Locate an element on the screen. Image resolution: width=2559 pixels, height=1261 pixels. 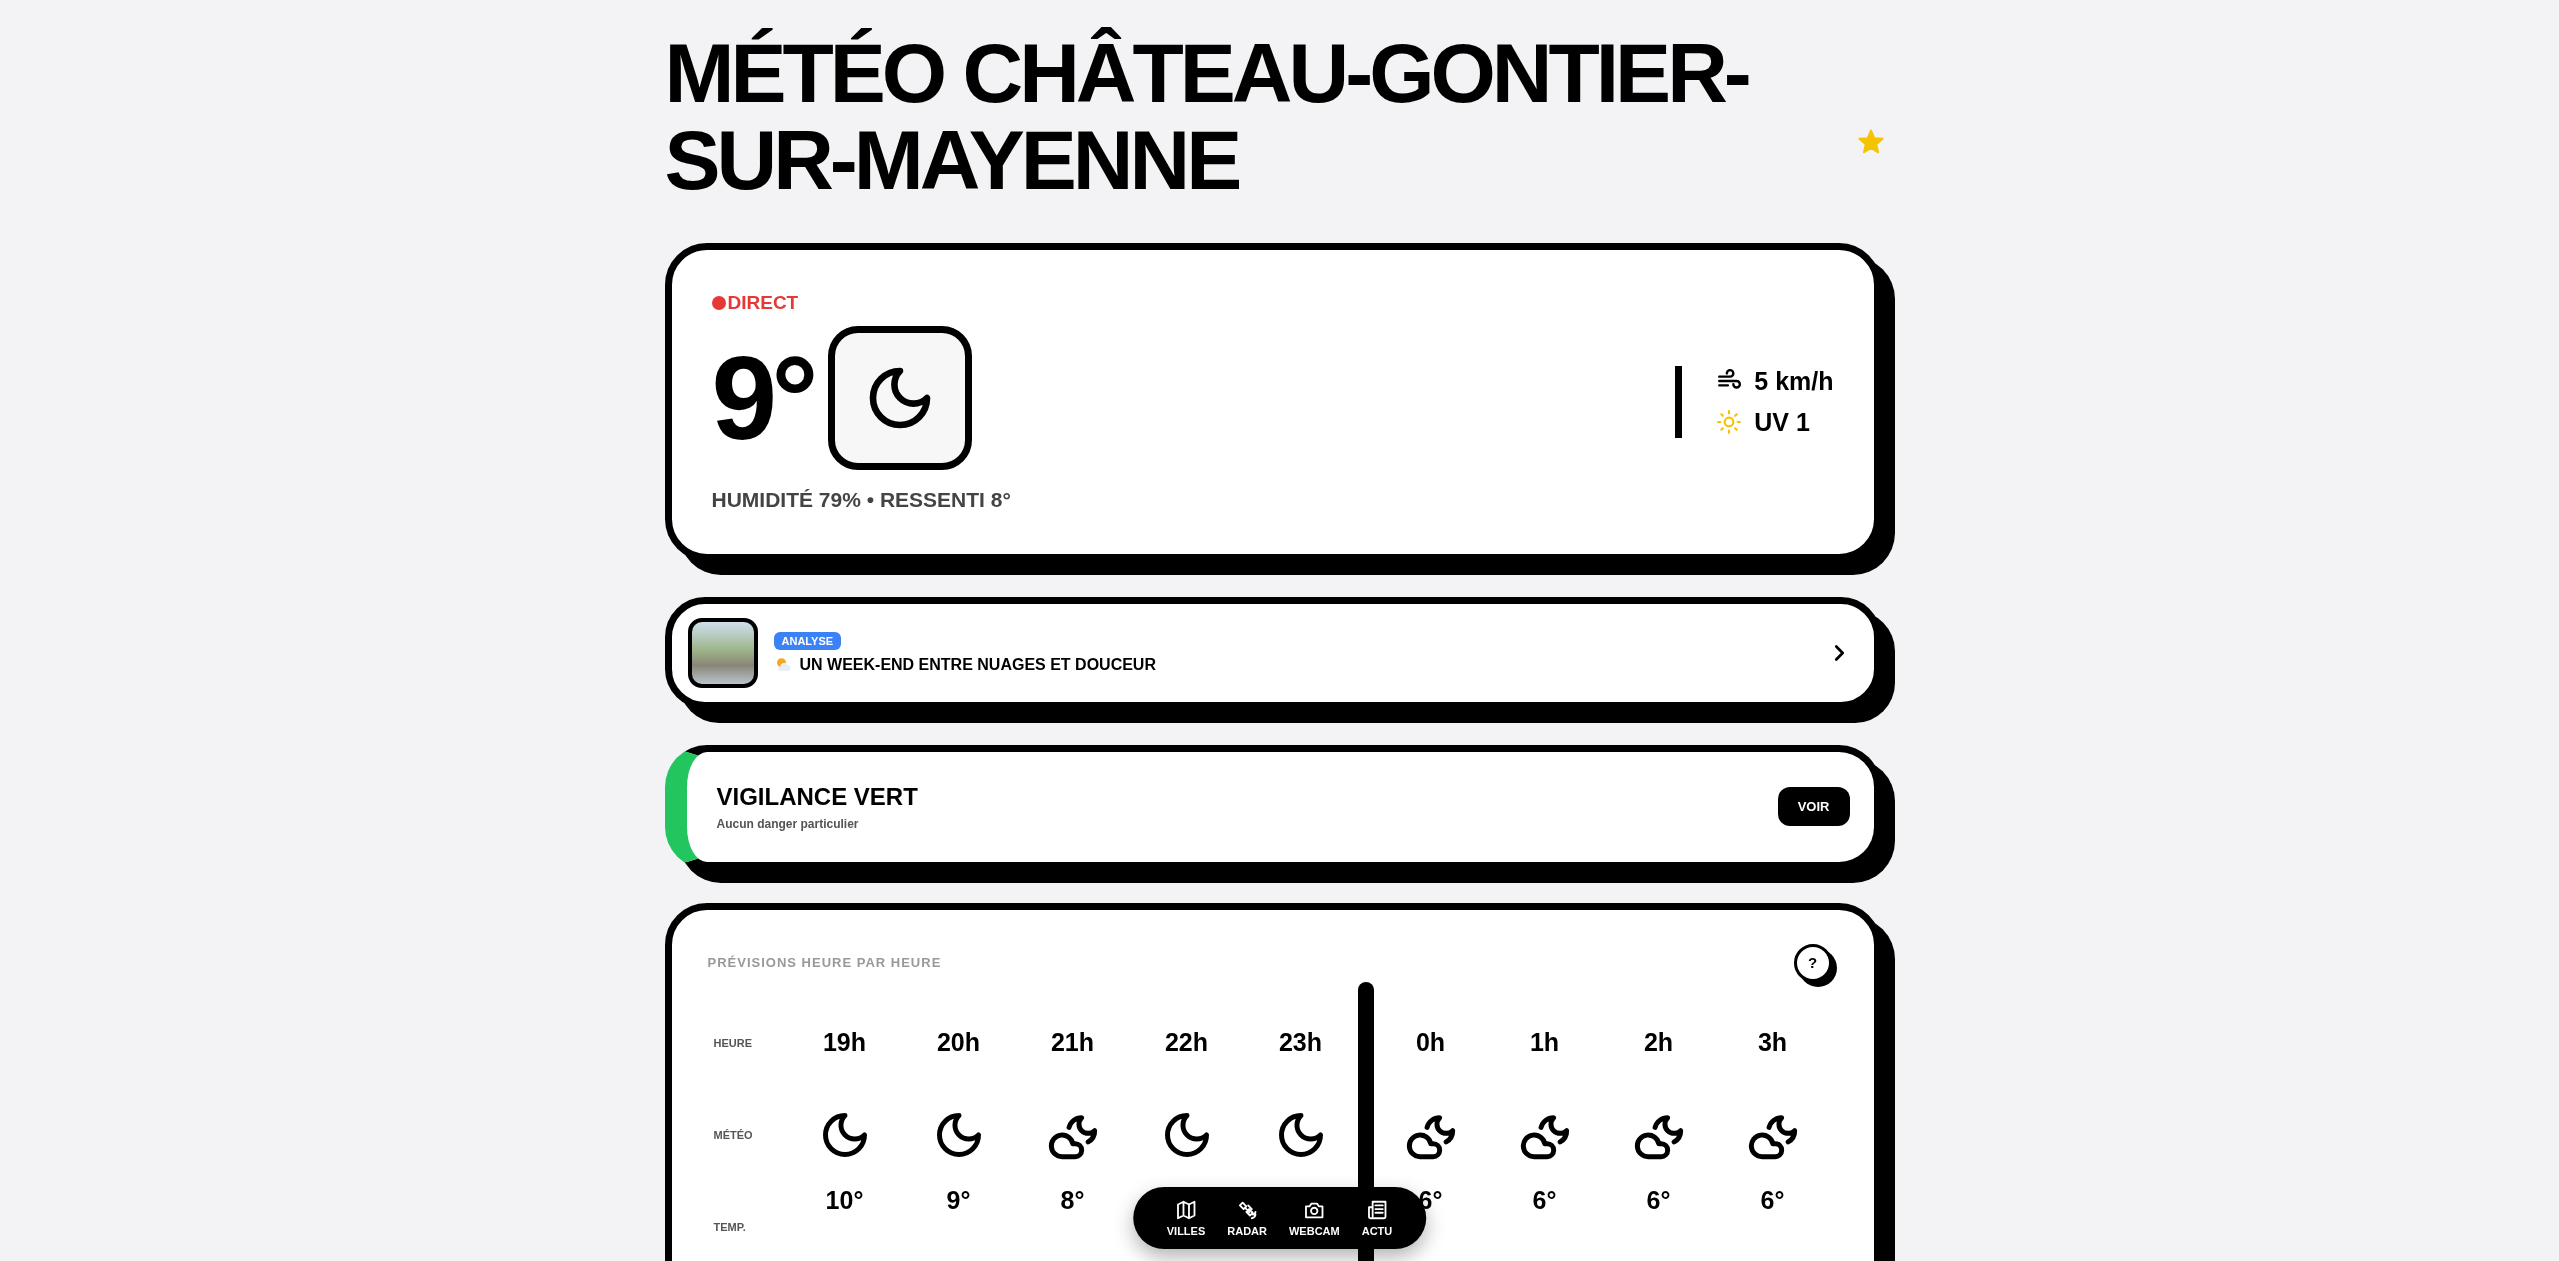
vigilance-title: VIGILANCE VERT is located at coordinates (817, 796).